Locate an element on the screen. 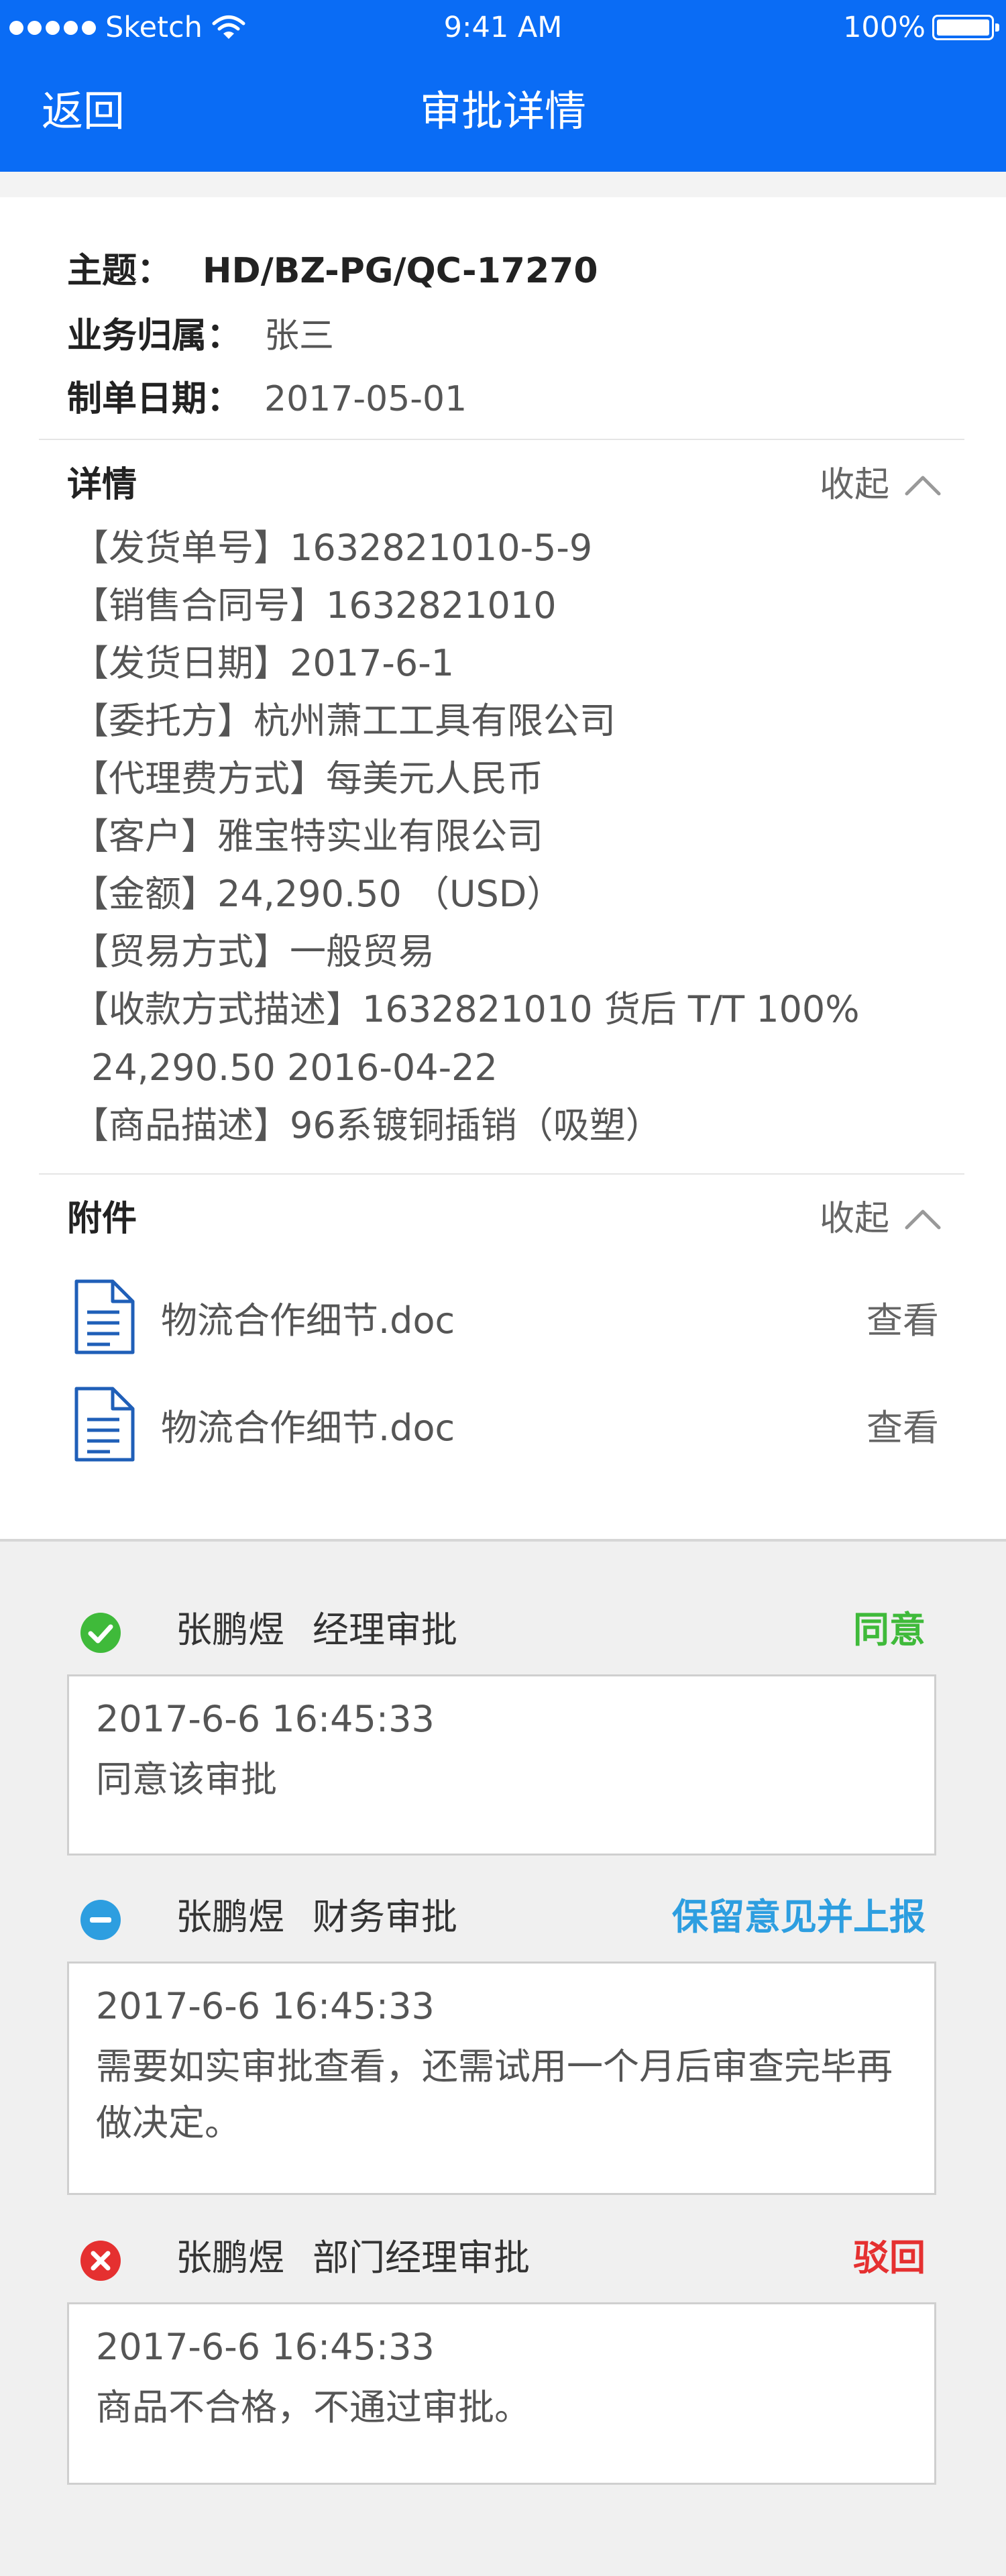 This screenshot has height=2576, width=1006. approval-comment-box: 2017-6-6 16:45:33 商品不合格，不通过审批。 is located at coordinates (501, 2393).